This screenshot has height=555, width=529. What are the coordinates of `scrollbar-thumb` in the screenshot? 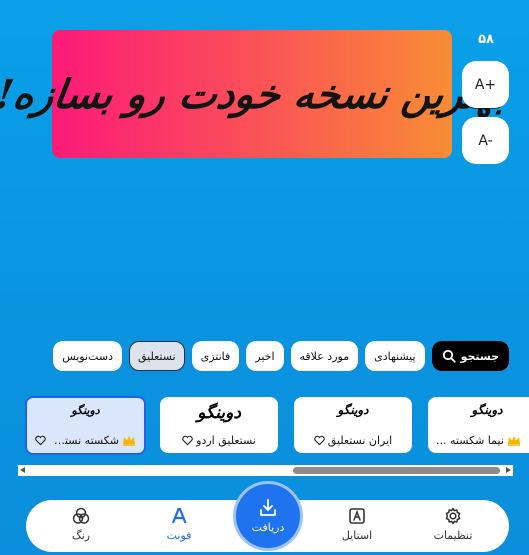 It's located at (396, 470).